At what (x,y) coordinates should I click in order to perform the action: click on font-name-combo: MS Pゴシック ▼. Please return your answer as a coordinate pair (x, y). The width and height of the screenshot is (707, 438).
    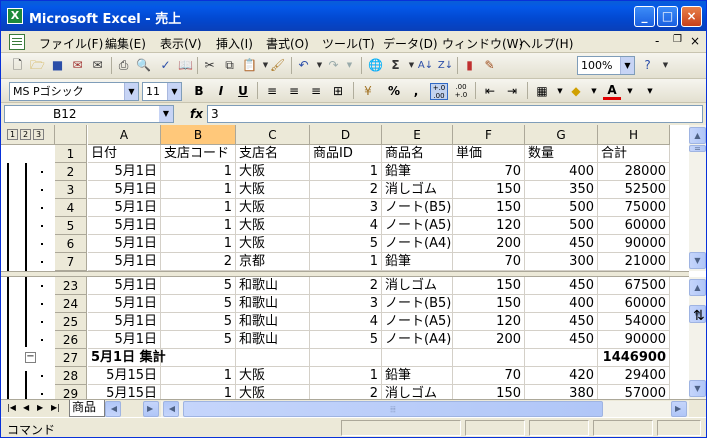
    Looking at the image, I should click on (74, 91).